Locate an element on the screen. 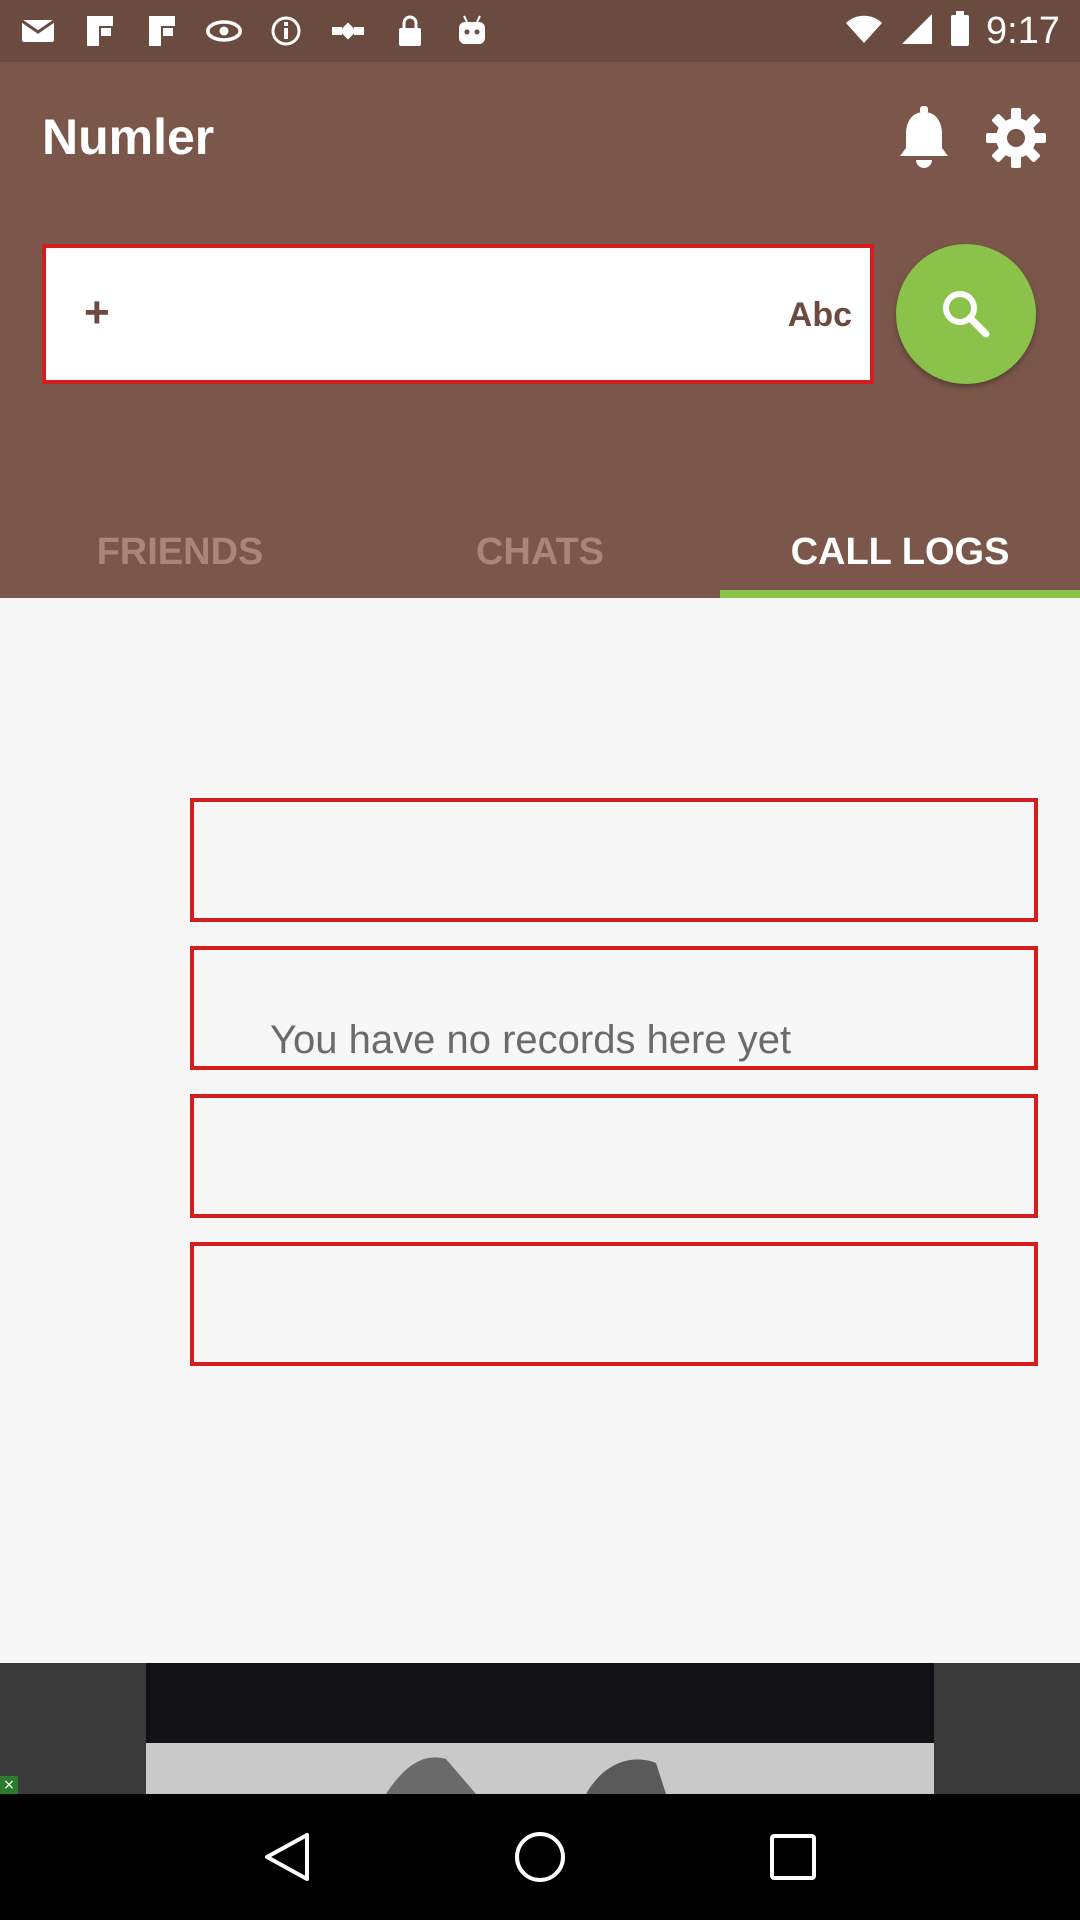  bell-icon is located at coordinates (924, 137).